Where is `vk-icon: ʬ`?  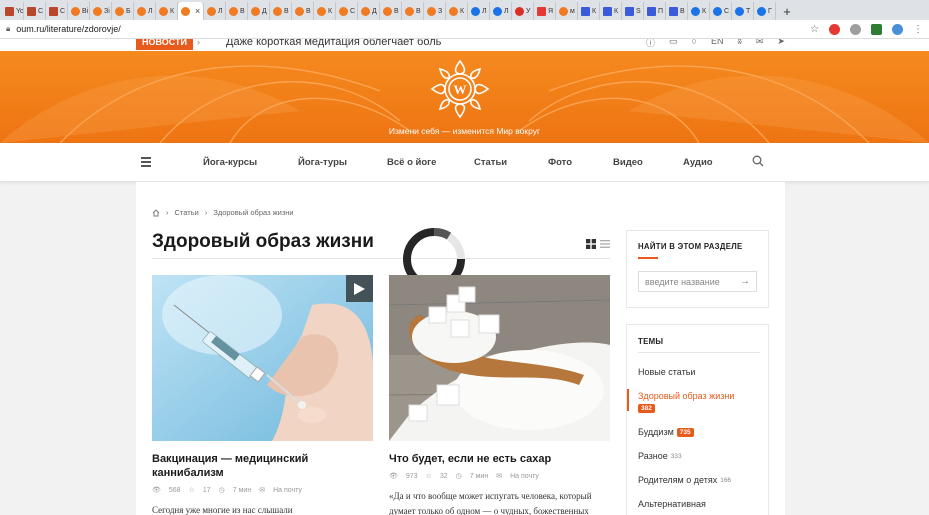 vk-icon: ʬ is located at coordinates (739, 44).